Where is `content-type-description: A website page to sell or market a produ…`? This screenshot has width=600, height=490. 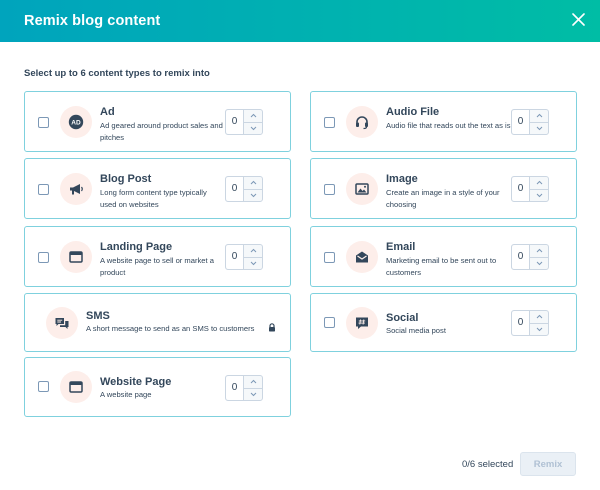 content-type-description: A website page to sell or market a produ… is located at coordinates (157, 266).